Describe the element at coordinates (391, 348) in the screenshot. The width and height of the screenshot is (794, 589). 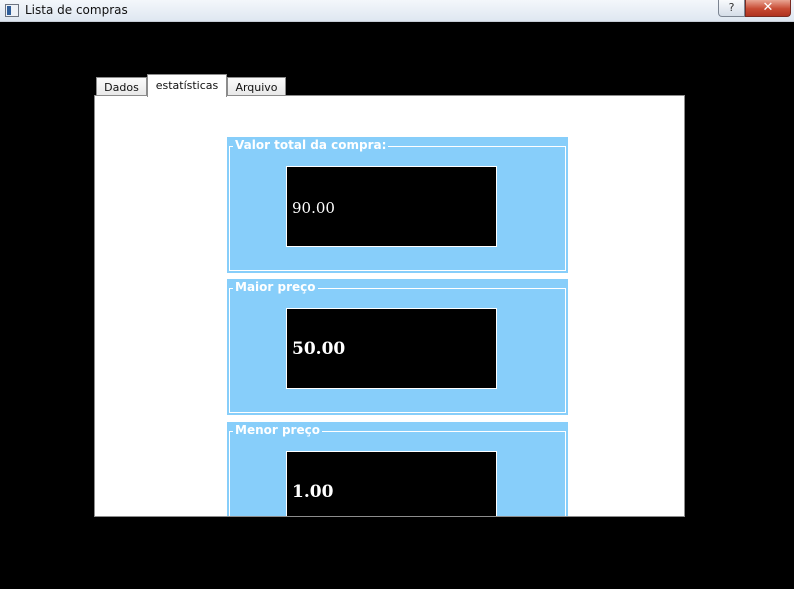
I see `max-price-display: 50.00` at that location.